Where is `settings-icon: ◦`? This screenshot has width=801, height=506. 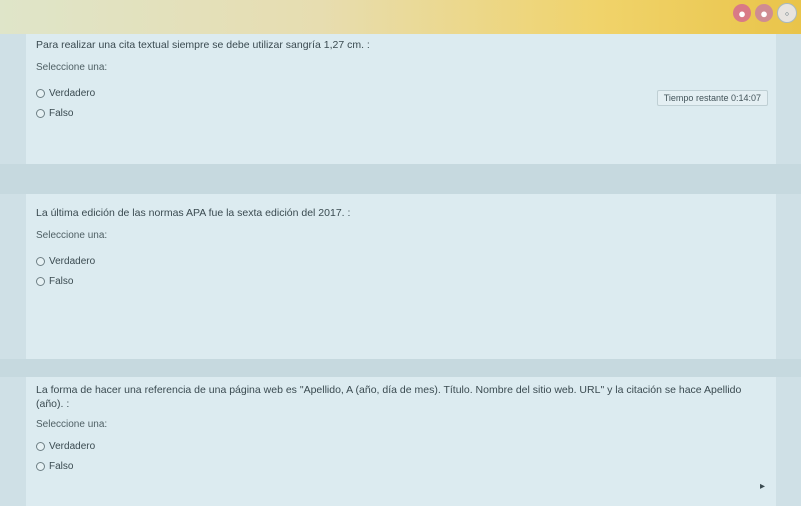 settings-icon: ◦ is located at coordinates (787, 13).